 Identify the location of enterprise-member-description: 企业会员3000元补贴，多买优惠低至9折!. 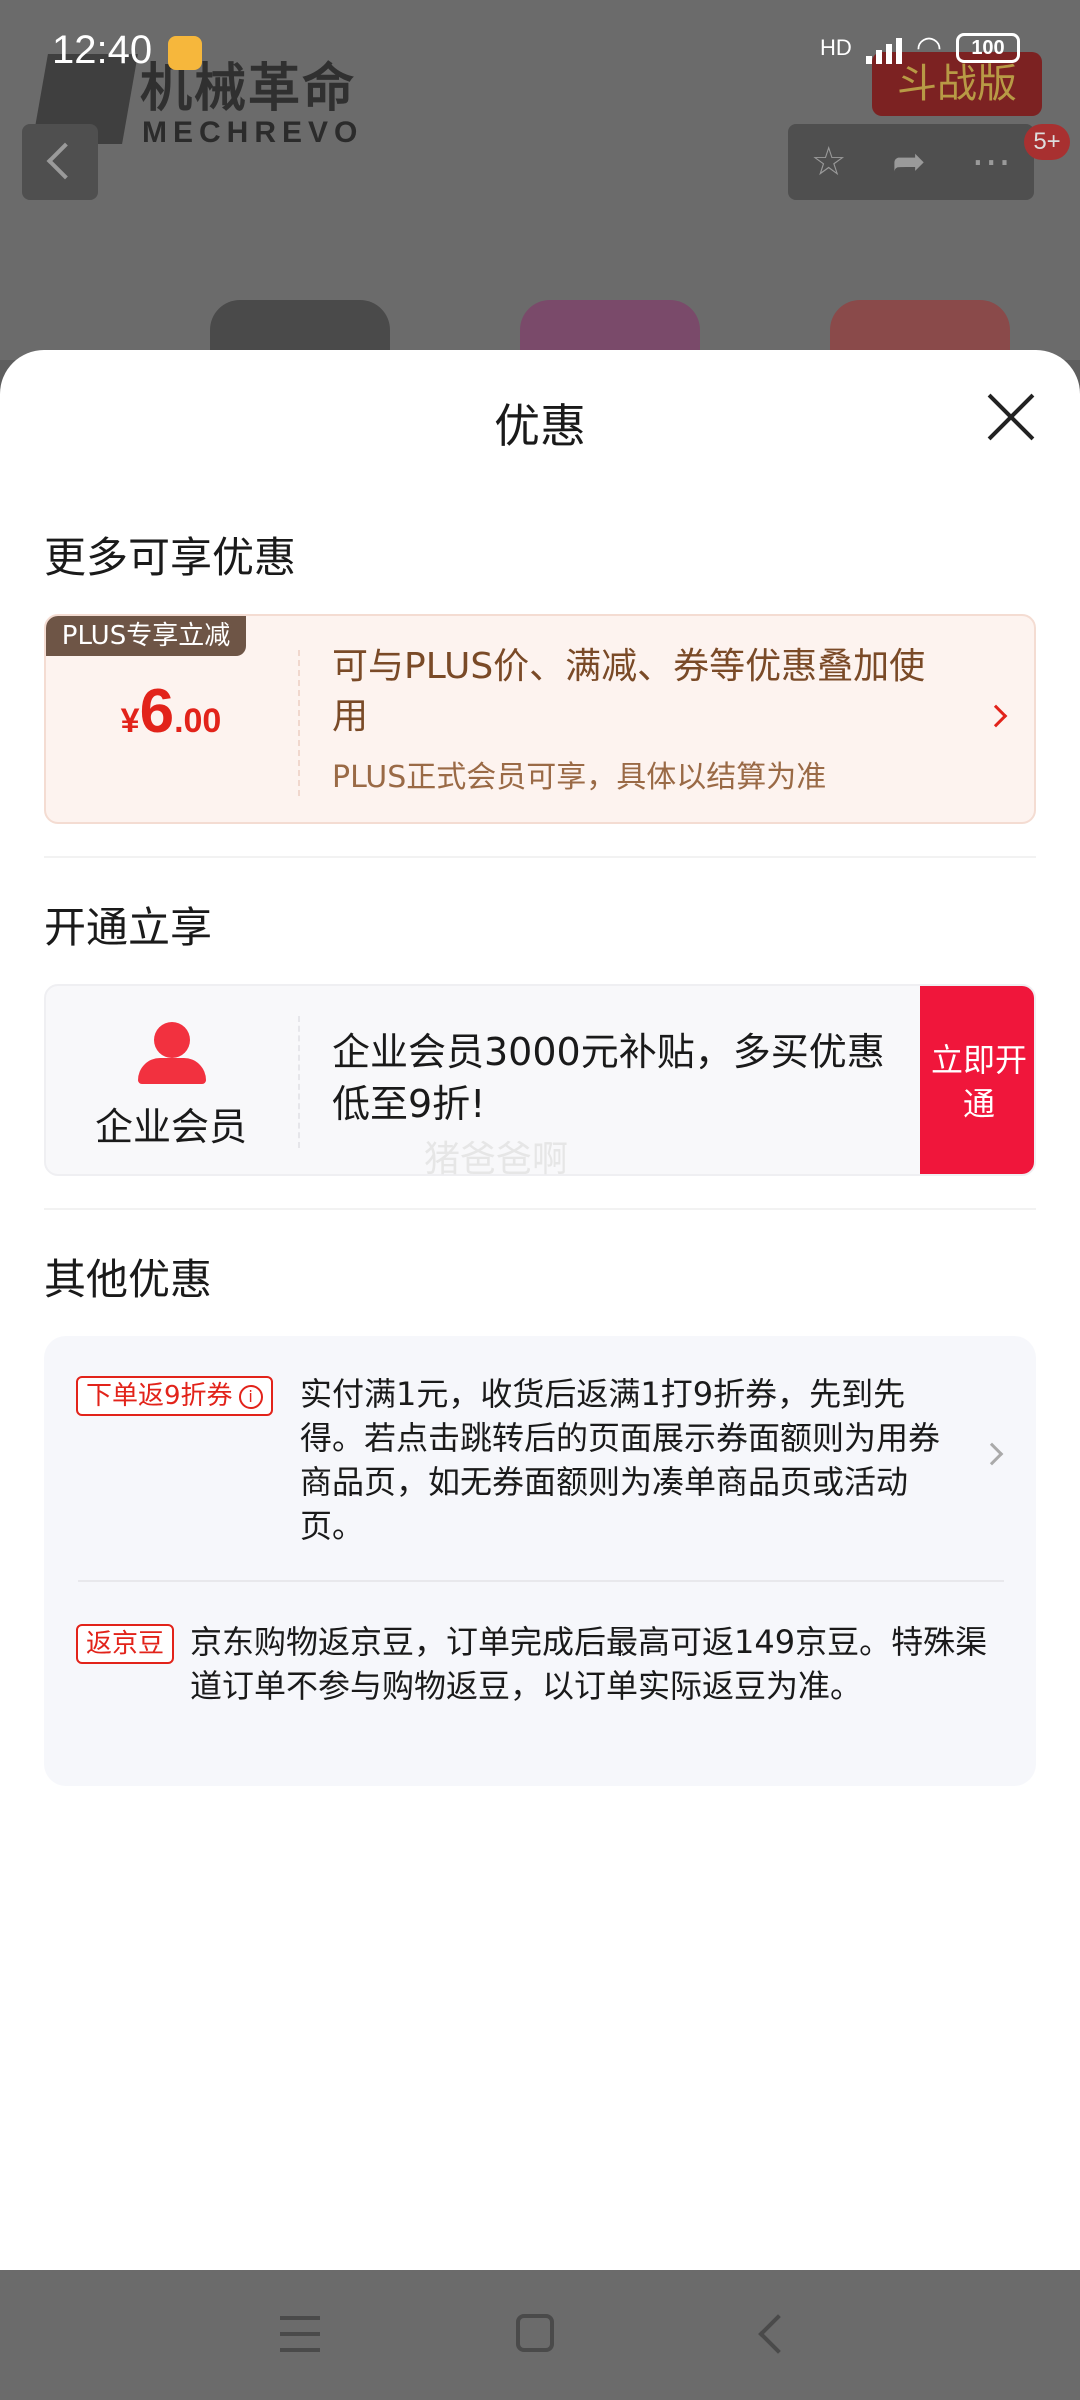
(608, 1078).